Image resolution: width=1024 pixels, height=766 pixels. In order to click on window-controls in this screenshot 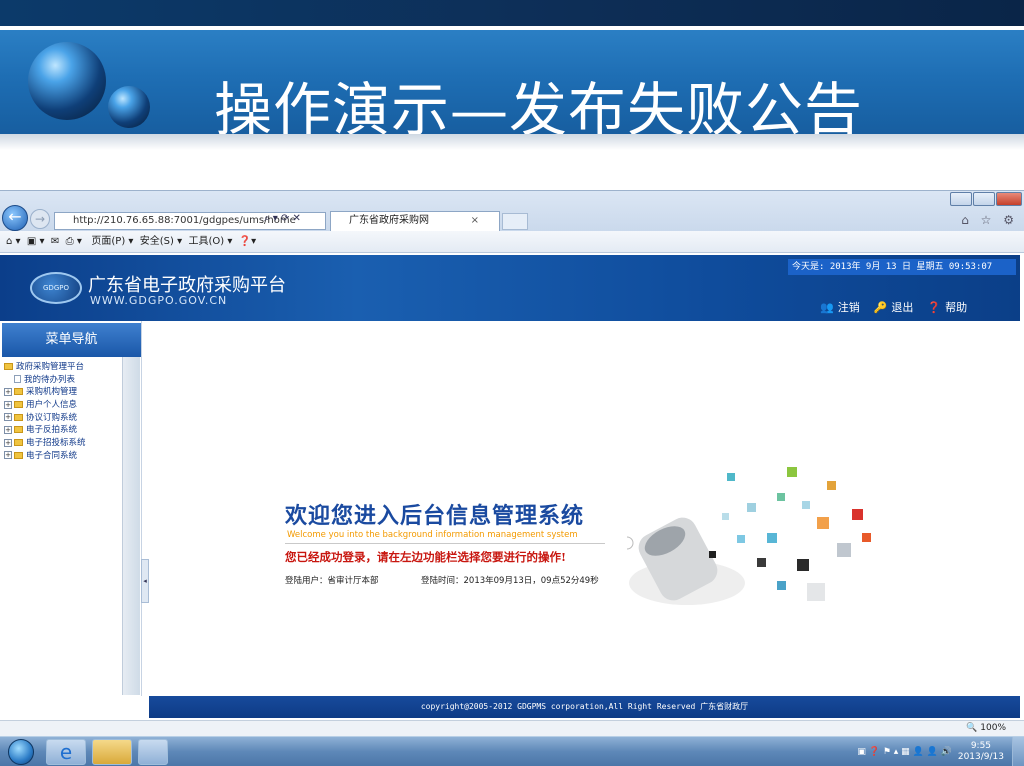, I will do `click(986, 199)`.